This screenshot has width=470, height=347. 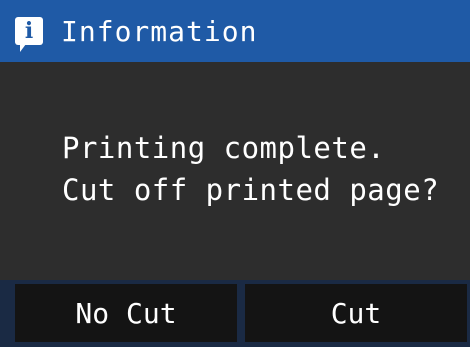 What do you see at coordinates (159, 31) in the screenshot?
I see `dialog-title: Information` at bounding box center [159, 31].